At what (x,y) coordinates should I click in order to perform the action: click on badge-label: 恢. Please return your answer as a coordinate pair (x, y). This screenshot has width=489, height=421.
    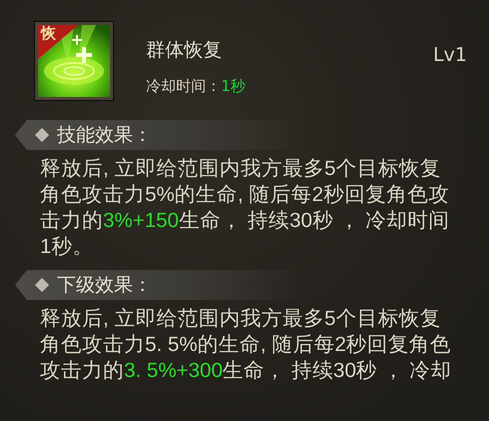
    Looking at the image, I should click on (48, 33).